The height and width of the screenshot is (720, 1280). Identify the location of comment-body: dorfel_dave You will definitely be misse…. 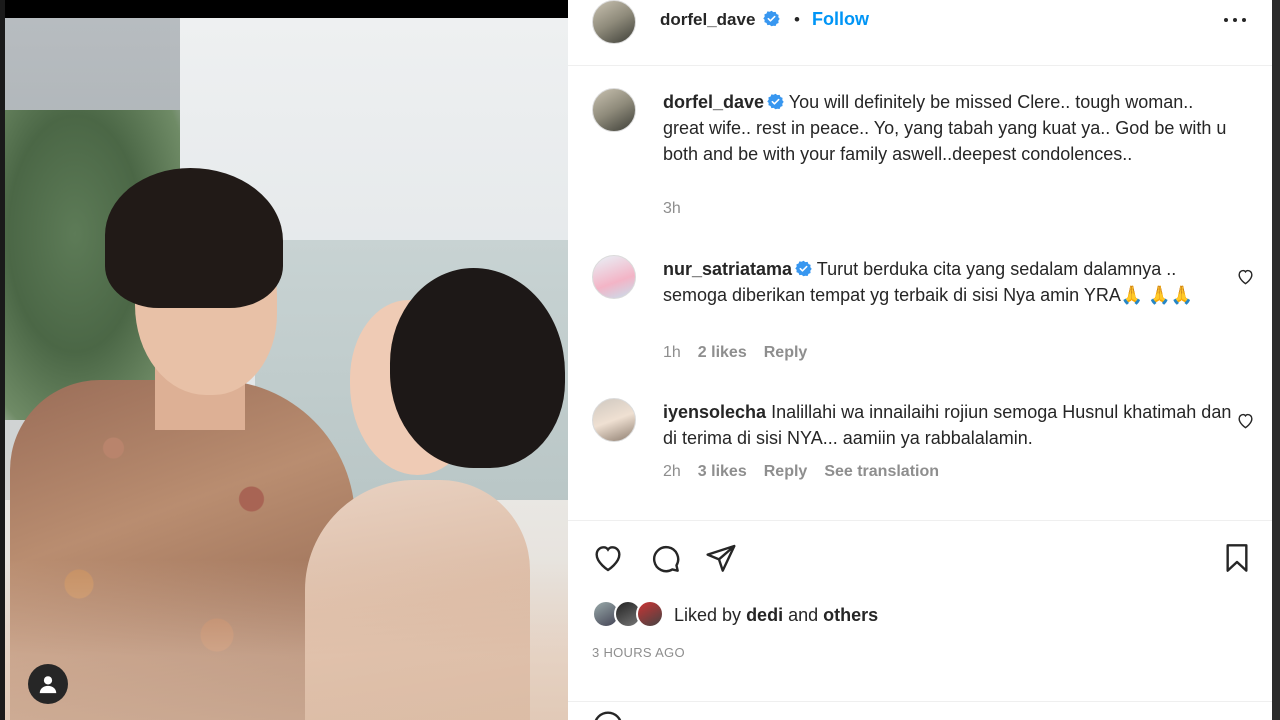
(948, 128).